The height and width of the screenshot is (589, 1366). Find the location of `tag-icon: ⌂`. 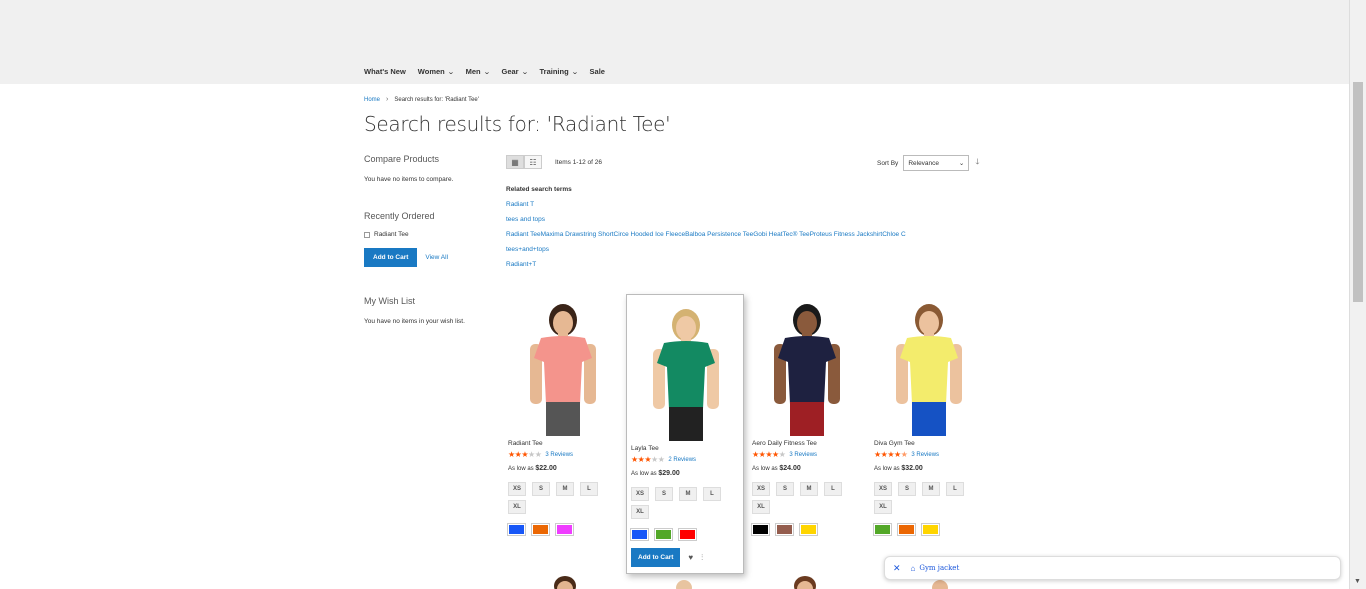

tag-icon: ⌂ is located at coordinates (913, 568).